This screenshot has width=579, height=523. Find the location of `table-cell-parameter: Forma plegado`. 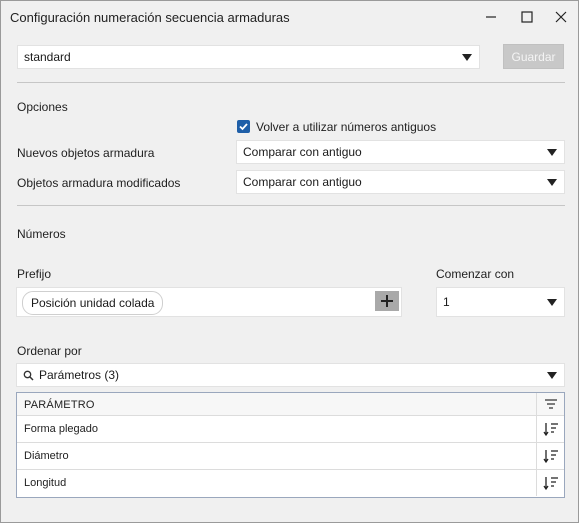

table-cell-parameter: Forma plegado is located at coordinates (61, 429).